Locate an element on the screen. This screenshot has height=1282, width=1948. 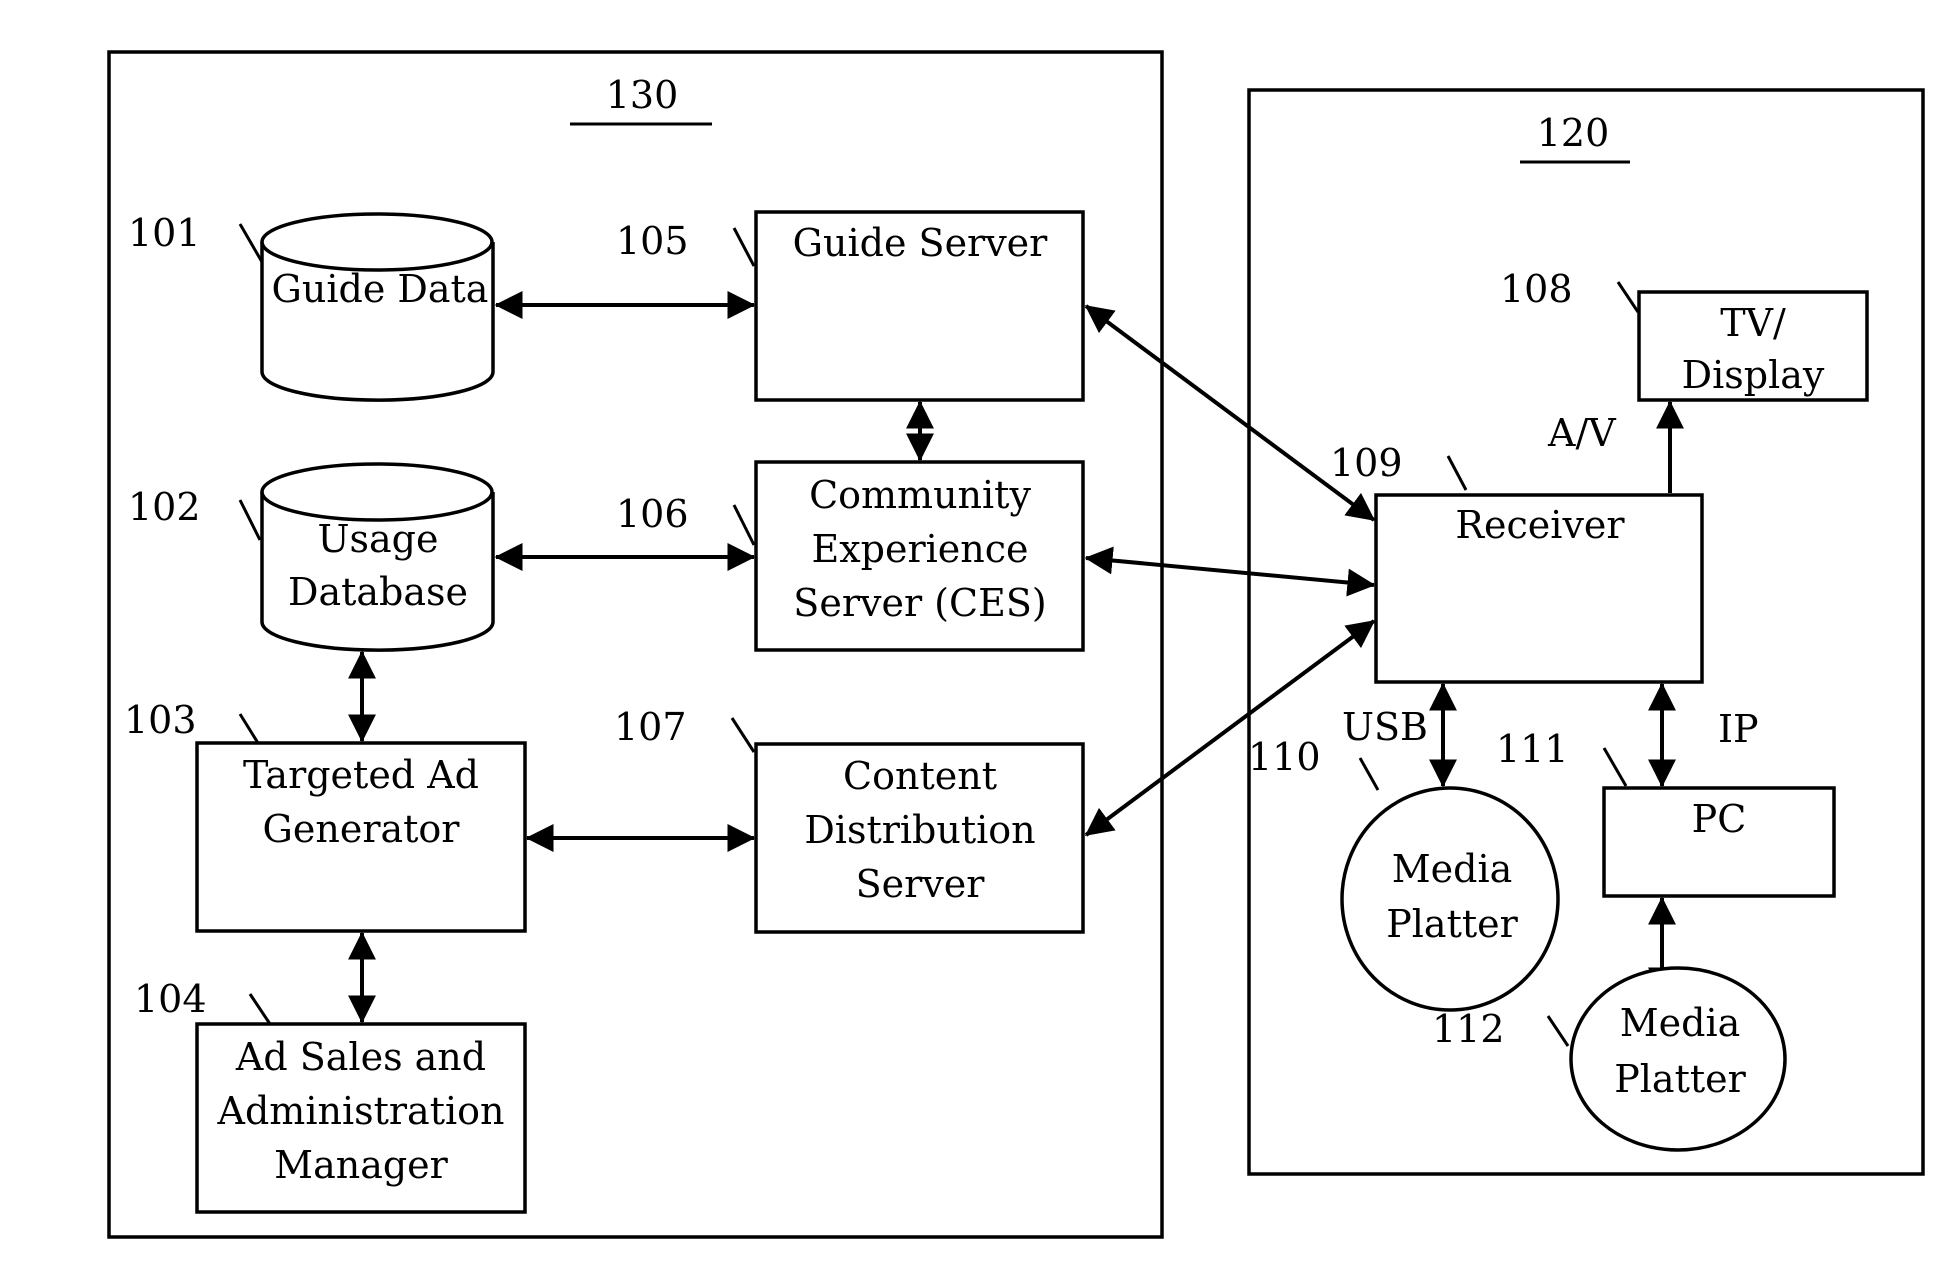
node-106-line-2: Experience is located at coordinates (919, 549).